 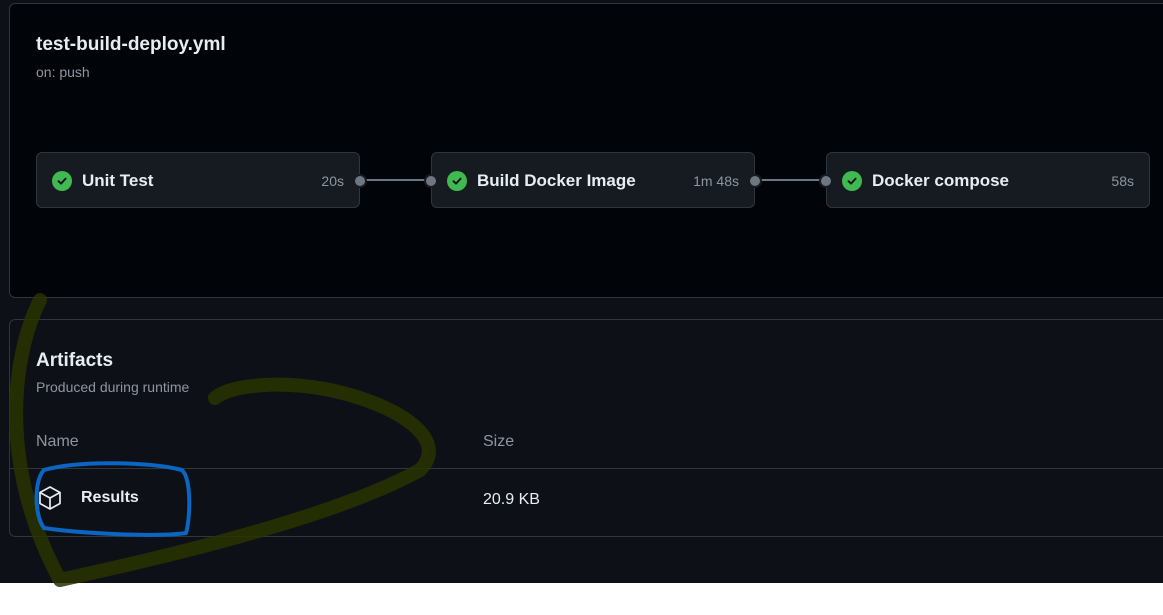 What do you see at coordinates (511, 499) in the screenshot?
I see `artifact-size: 20.9 KB` at bounding box center [511, 499].